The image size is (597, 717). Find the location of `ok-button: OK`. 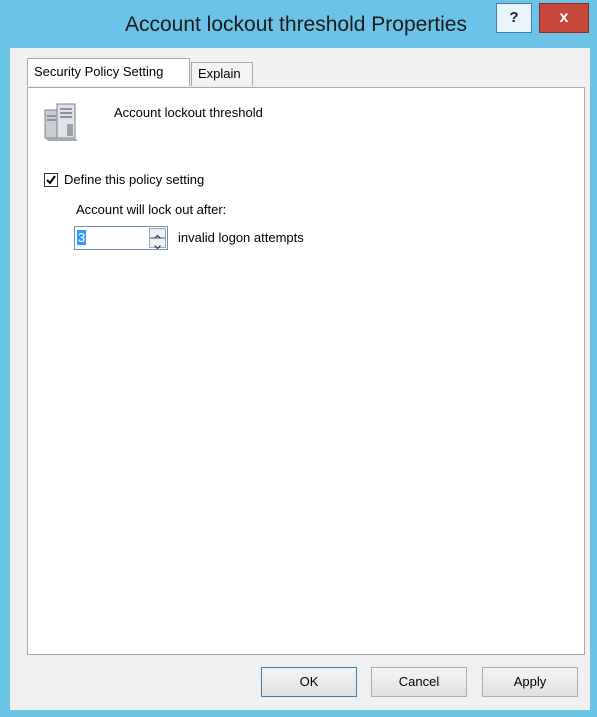

ok-button: OK is located at coordinates (309, 682).